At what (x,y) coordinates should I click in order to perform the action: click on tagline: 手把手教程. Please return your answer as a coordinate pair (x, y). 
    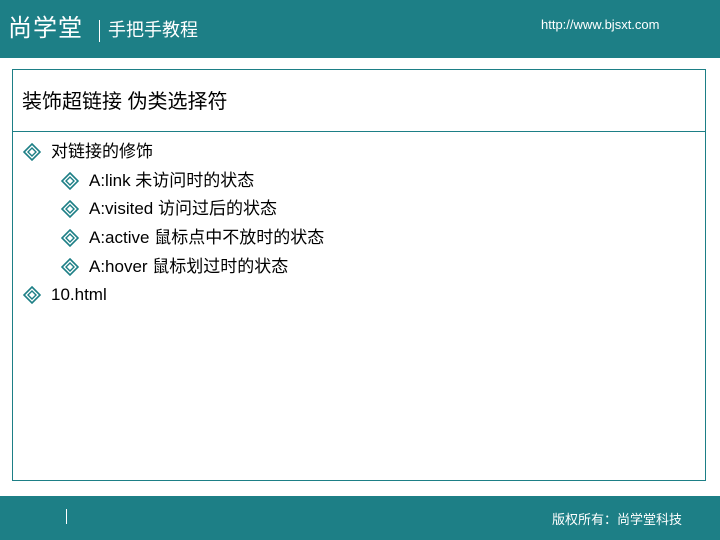
    Looking at the image, I should click on (153, 30).